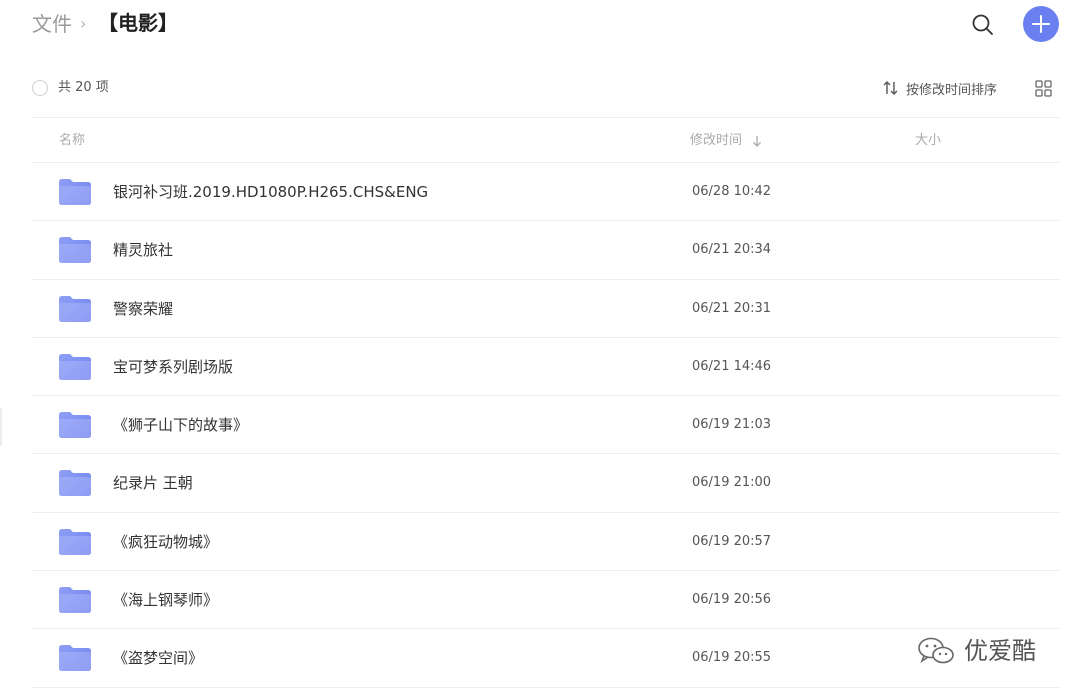 The image size is (1080, 698). I want to click on file-name: 纪录片 王朝, so click(153, 483).